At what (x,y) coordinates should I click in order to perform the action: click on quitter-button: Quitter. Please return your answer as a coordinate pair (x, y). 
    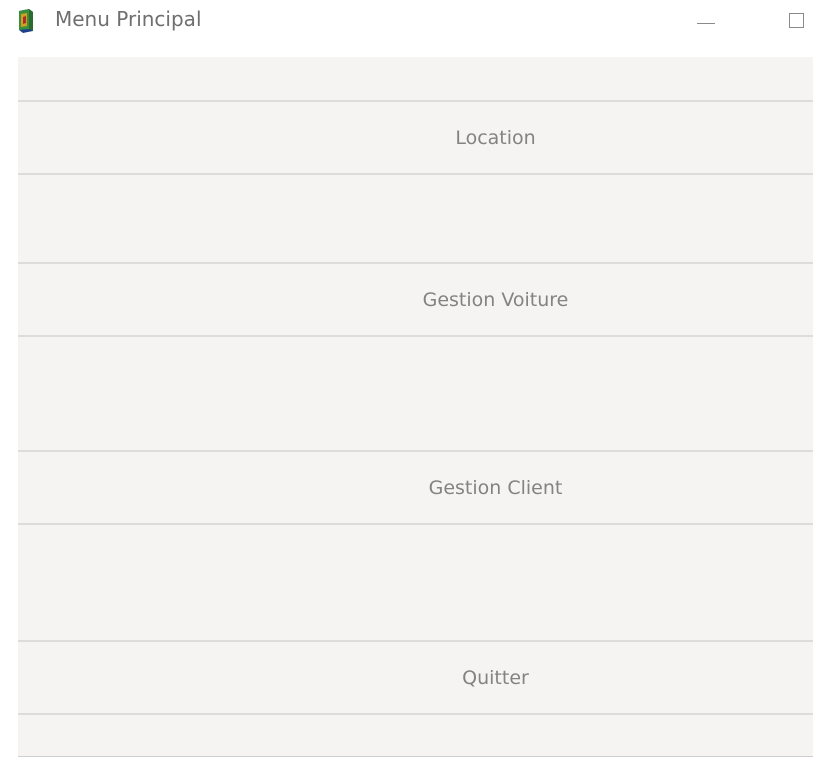
    Looking at the image, I should click on (415, 677).